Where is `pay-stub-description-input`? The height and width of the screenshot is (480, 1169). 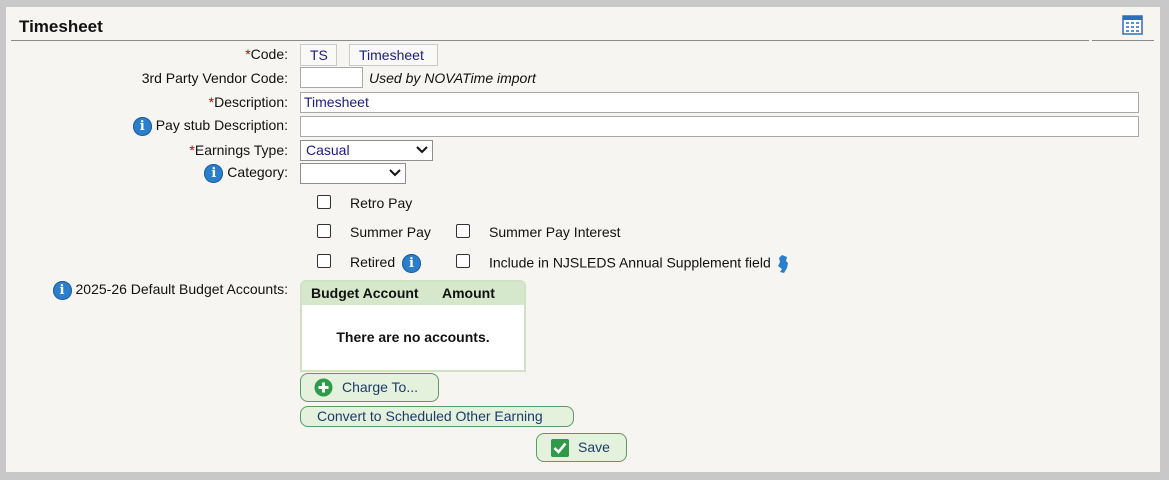
pay-stub-description-input is located at coordinates (719, 126).